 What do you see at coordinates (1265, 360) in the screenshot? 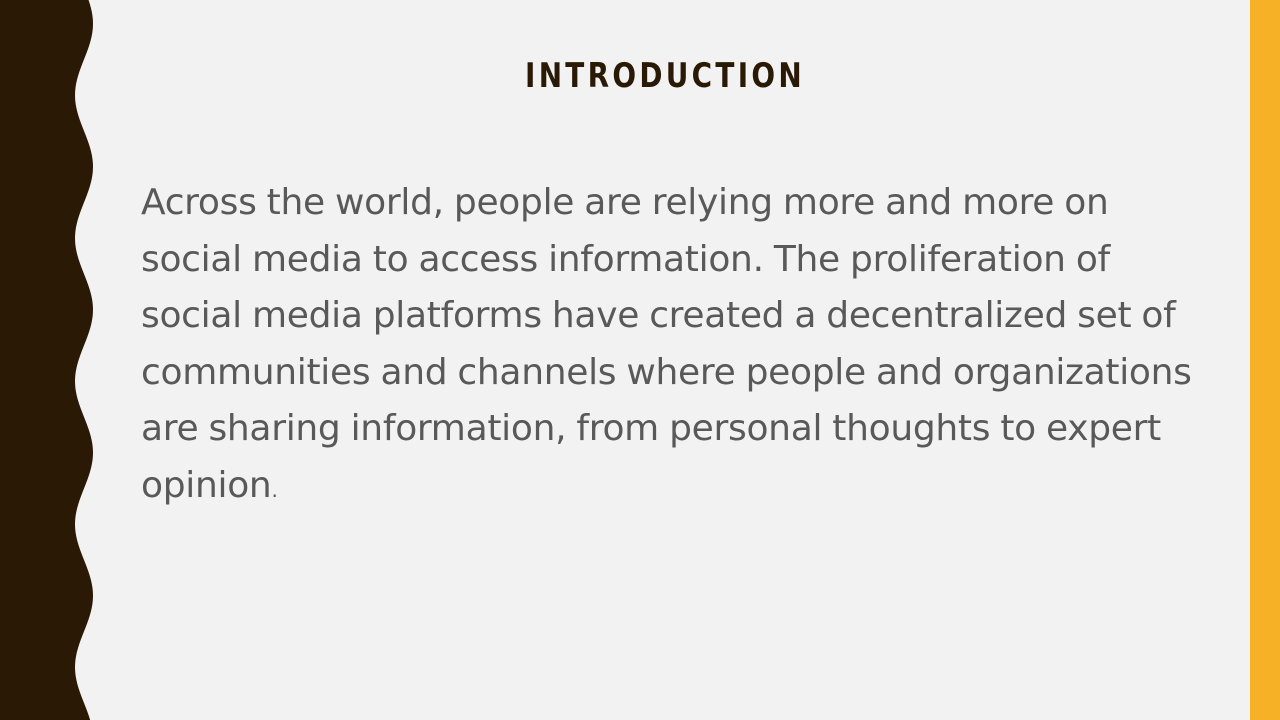
I see `right-accent-bar` at bounding box center [1265, 360].